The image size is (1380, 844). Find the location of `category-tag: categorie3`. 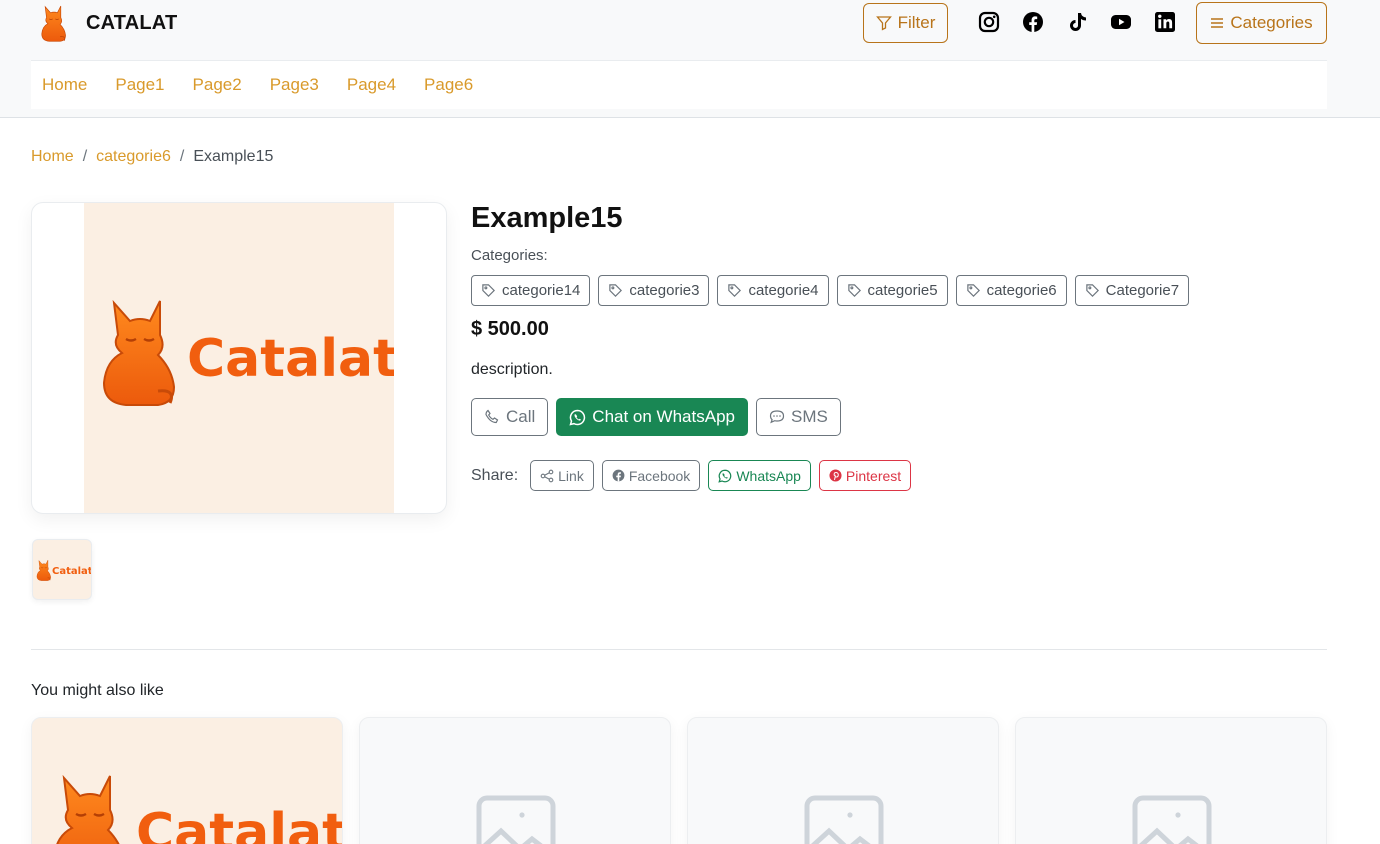

category-tag: categorie3 is located at coordinates (654, 290).